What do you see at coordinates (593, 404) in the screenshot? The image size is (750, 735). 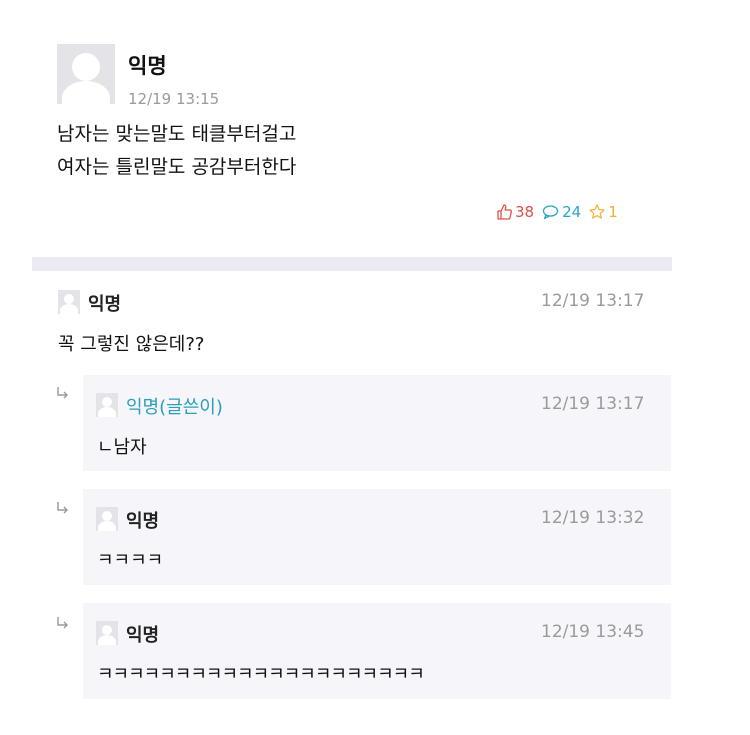 I see `reply-timestamp: 12/19 13:17` at bounding box center [593, 404].